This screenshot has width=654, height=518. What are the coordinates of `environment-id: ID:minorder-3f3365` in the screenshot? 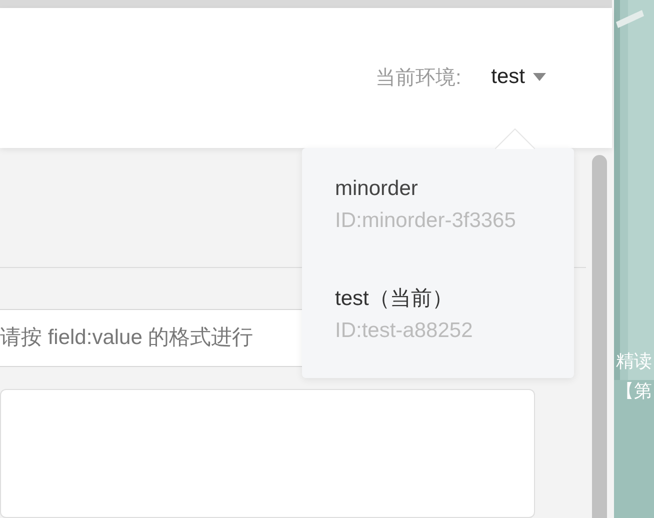 It's located at (425, 221).